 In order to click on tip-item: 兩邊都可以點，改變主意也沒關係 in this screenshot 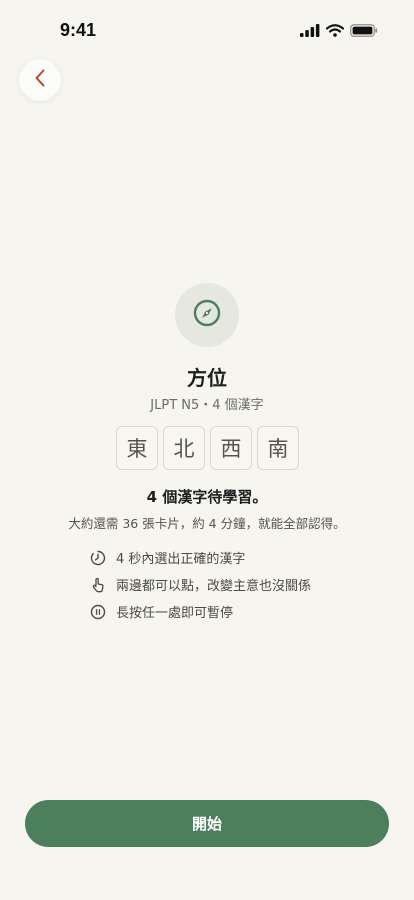, I will do `click(200, 584)`.